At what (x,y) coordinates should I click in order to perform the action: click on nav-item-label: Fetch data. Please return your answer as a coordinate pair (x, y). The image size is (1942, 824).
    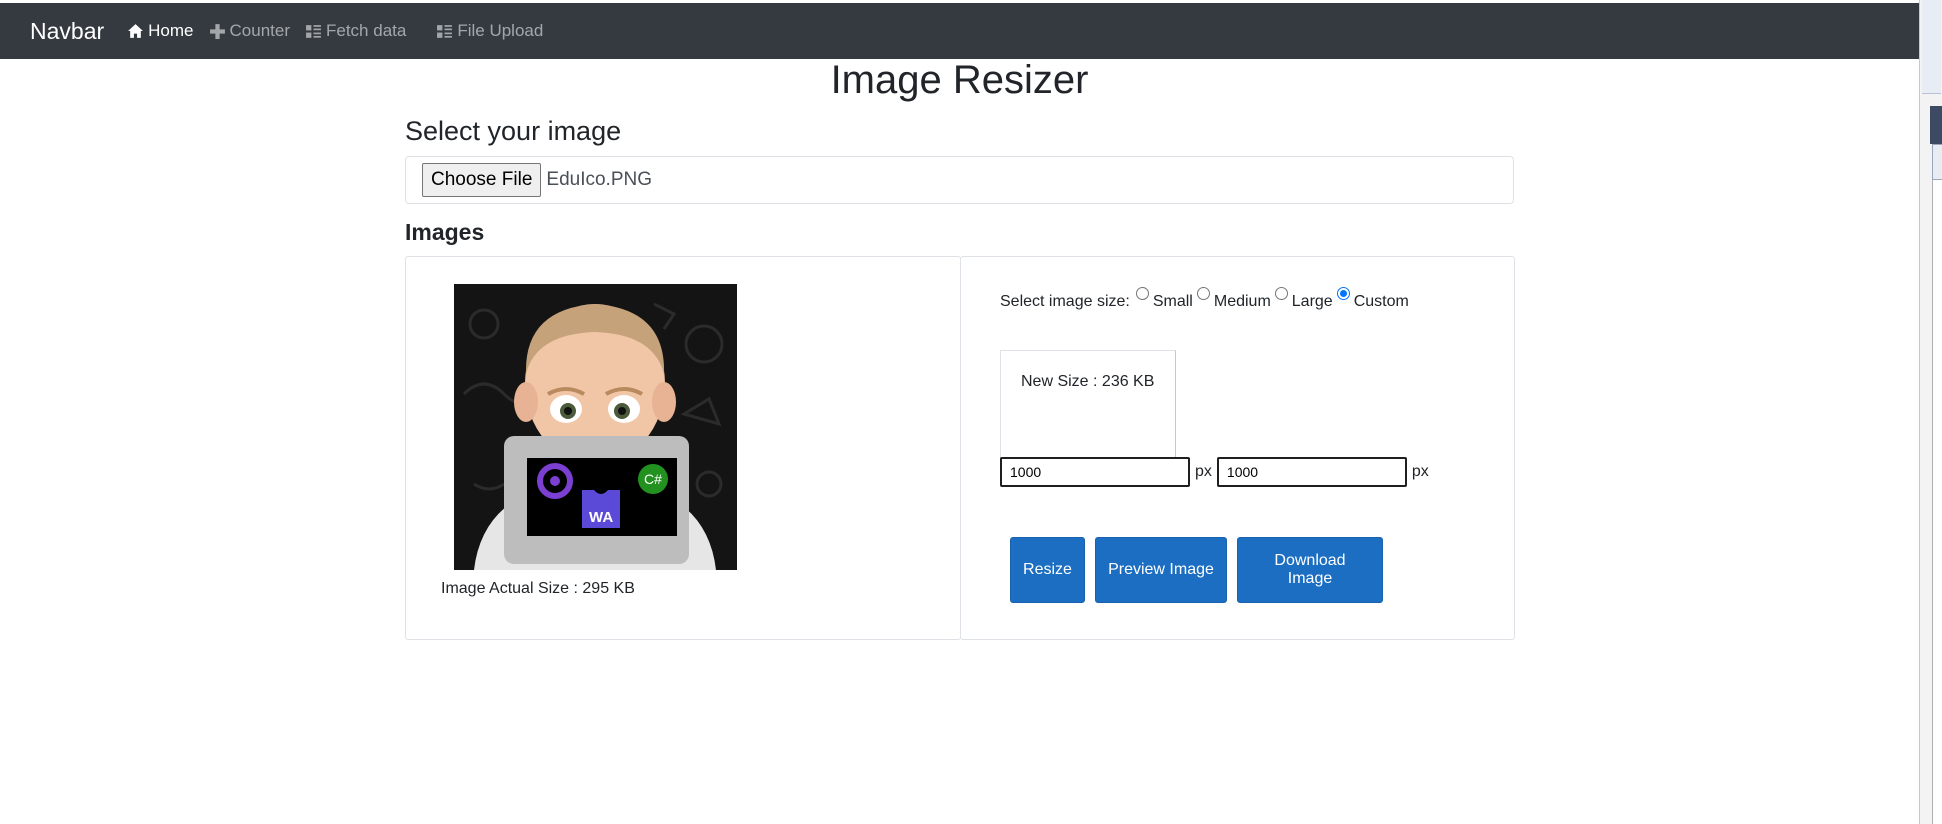
    Looking at the image, I should click on (366, 30).